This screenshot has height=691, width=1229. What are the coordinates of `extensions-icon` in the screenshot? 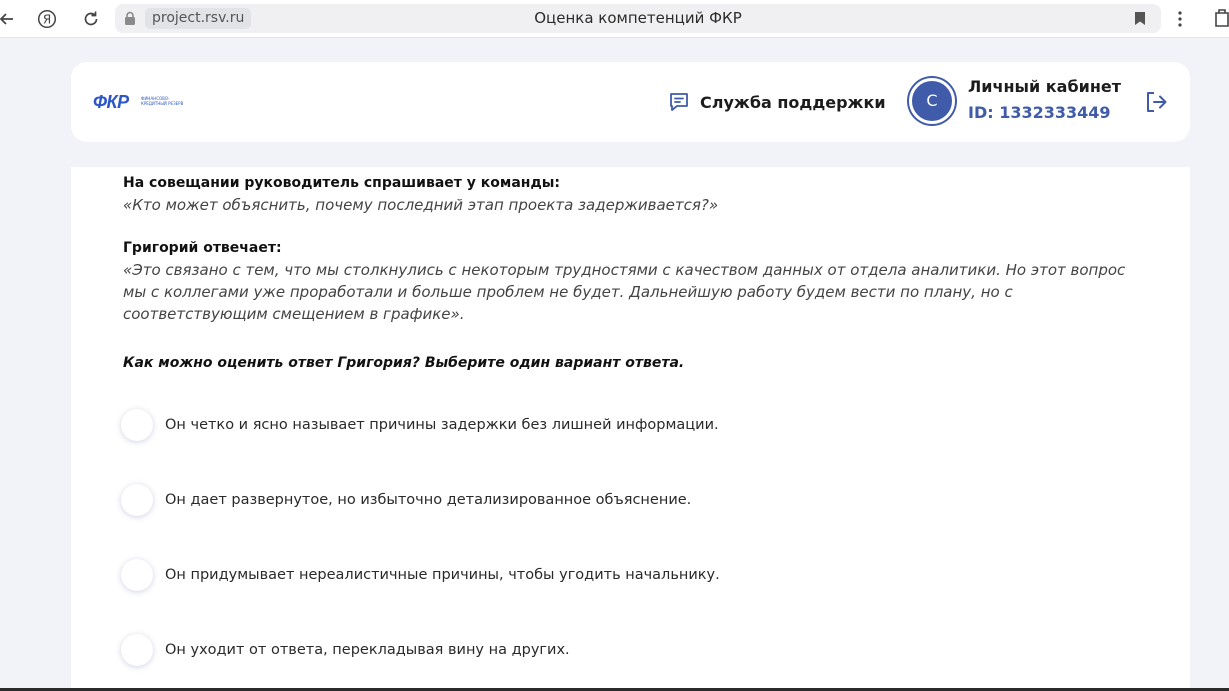 It's located at (1221, 18).